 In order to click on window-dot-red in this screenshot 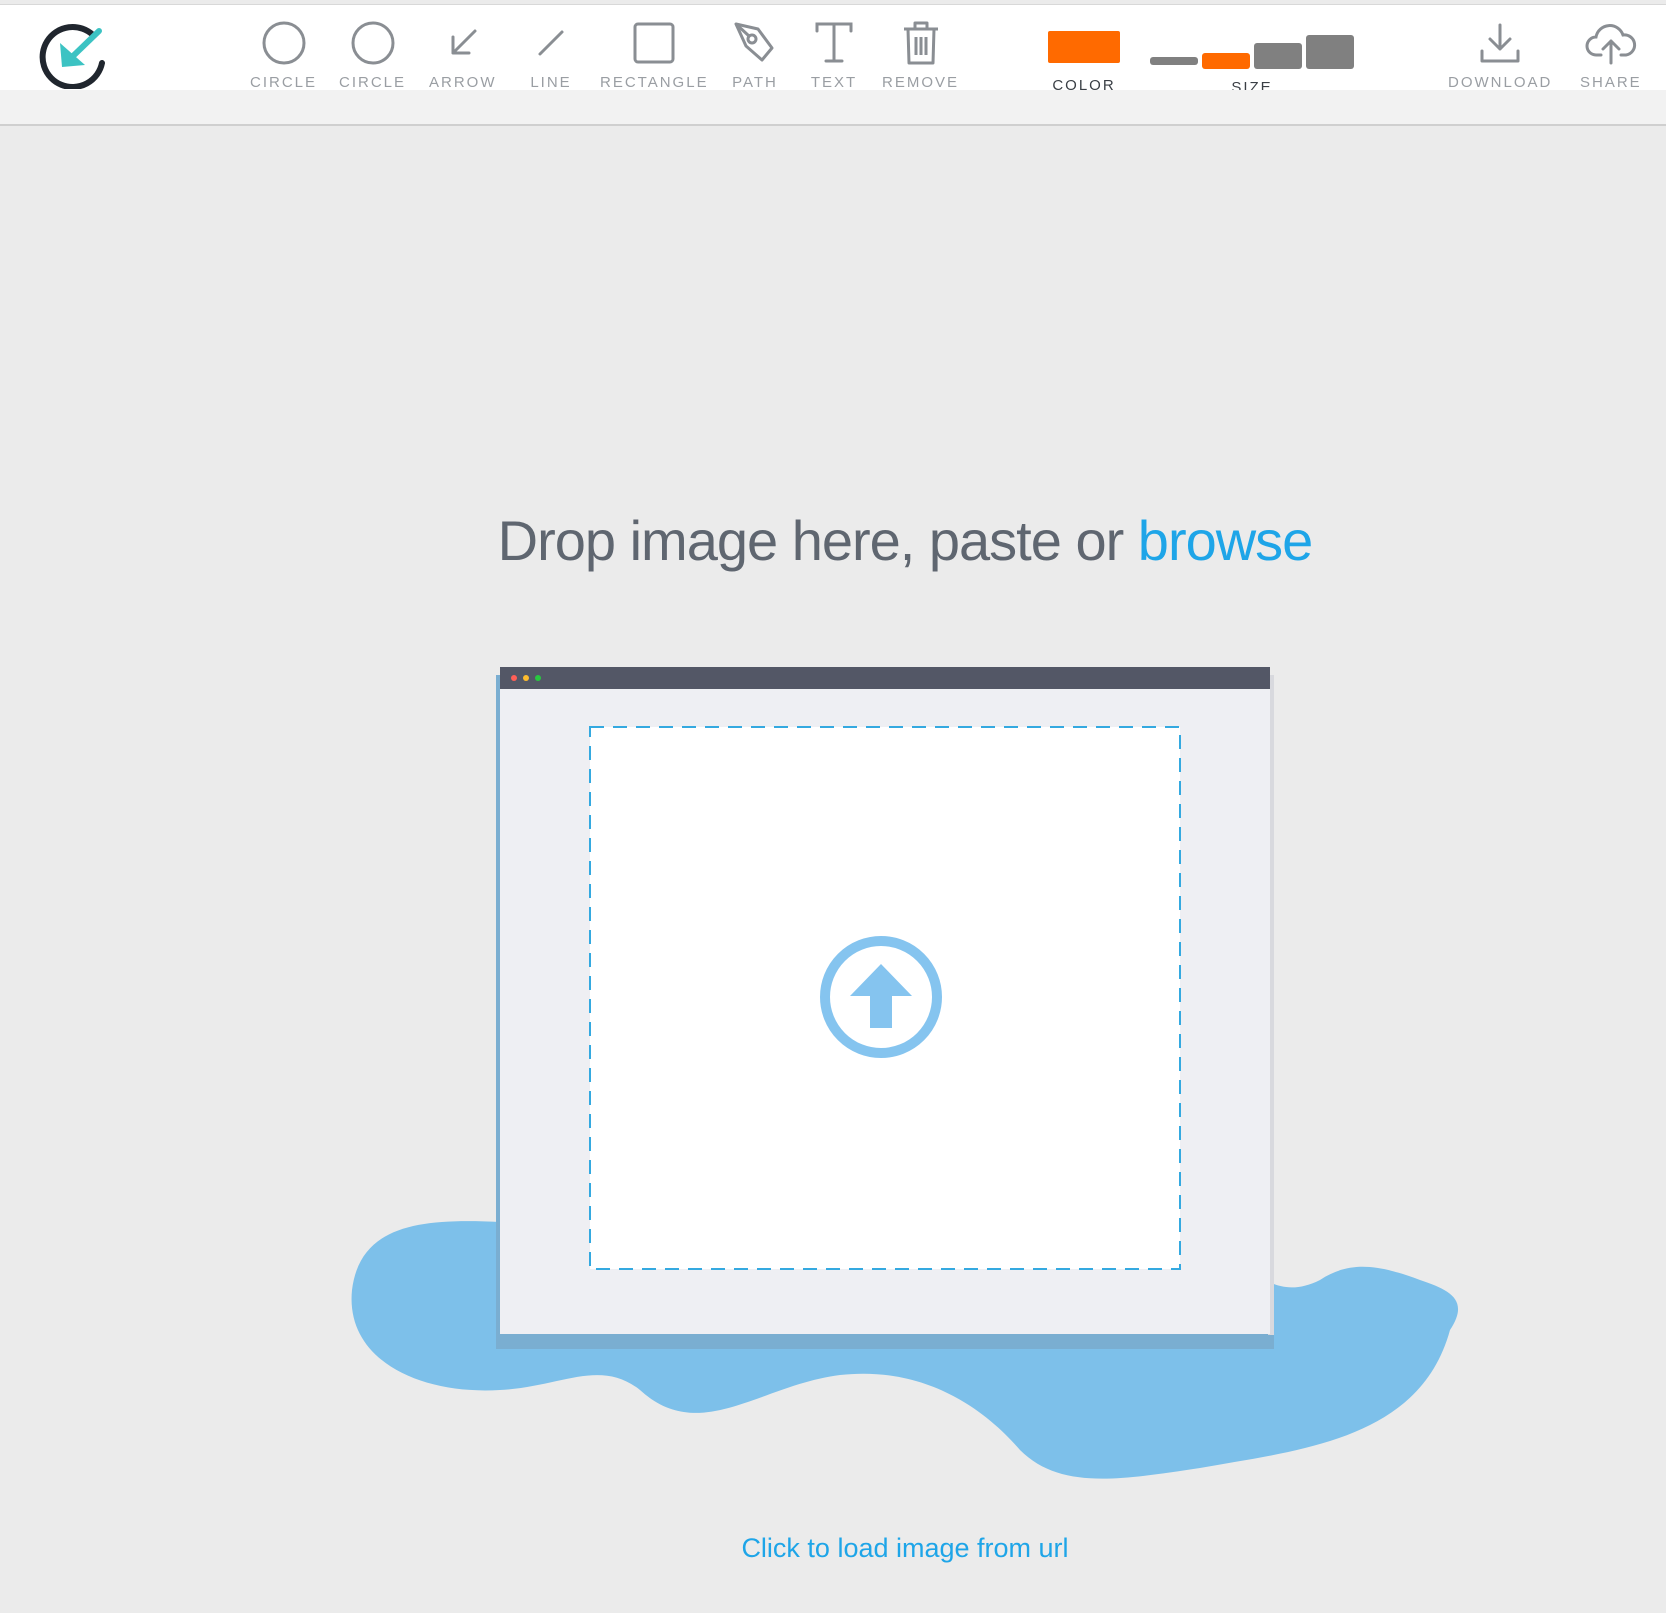, I will do `click(514, 678)`.